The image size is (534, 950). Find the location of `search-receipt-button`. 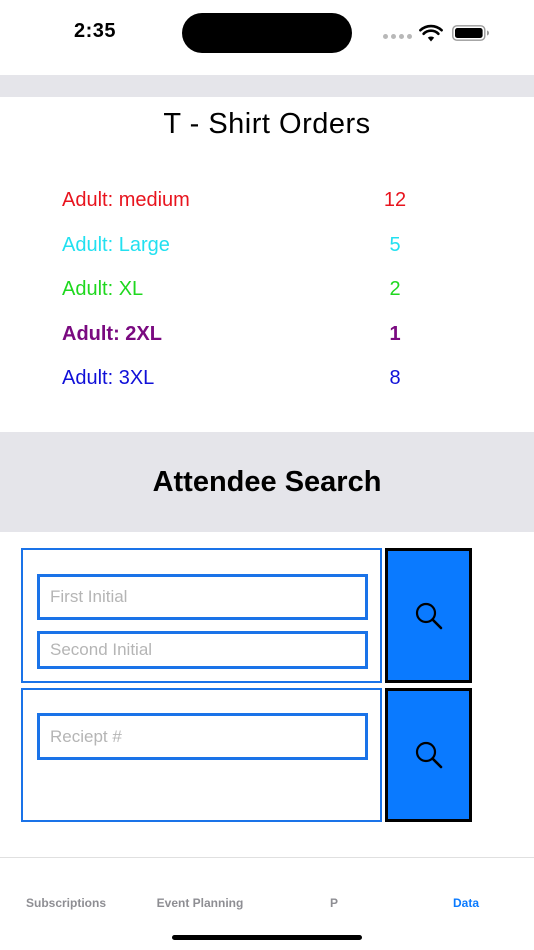

search-receipt-button is located at coordinates (428, 755).